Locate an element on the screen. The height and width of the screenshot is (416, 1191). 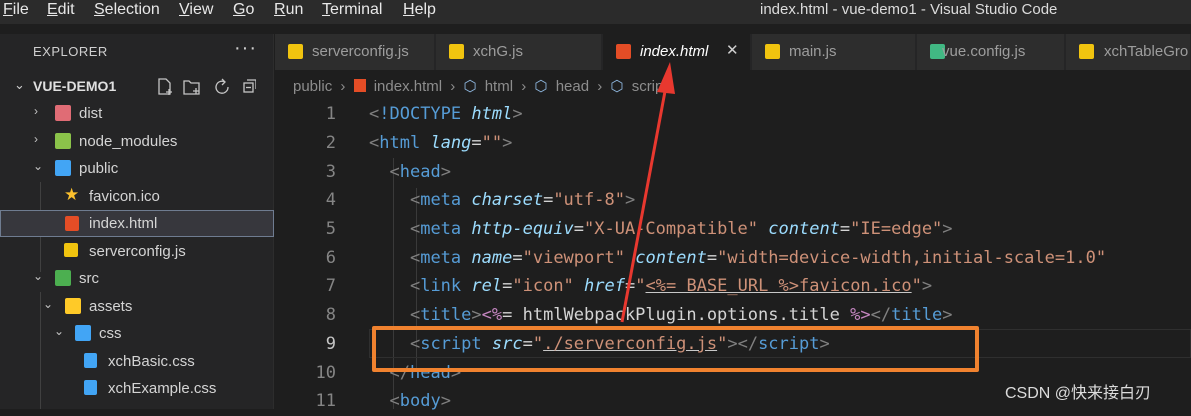
menu-help: Help is located at coordinates (419, 10).